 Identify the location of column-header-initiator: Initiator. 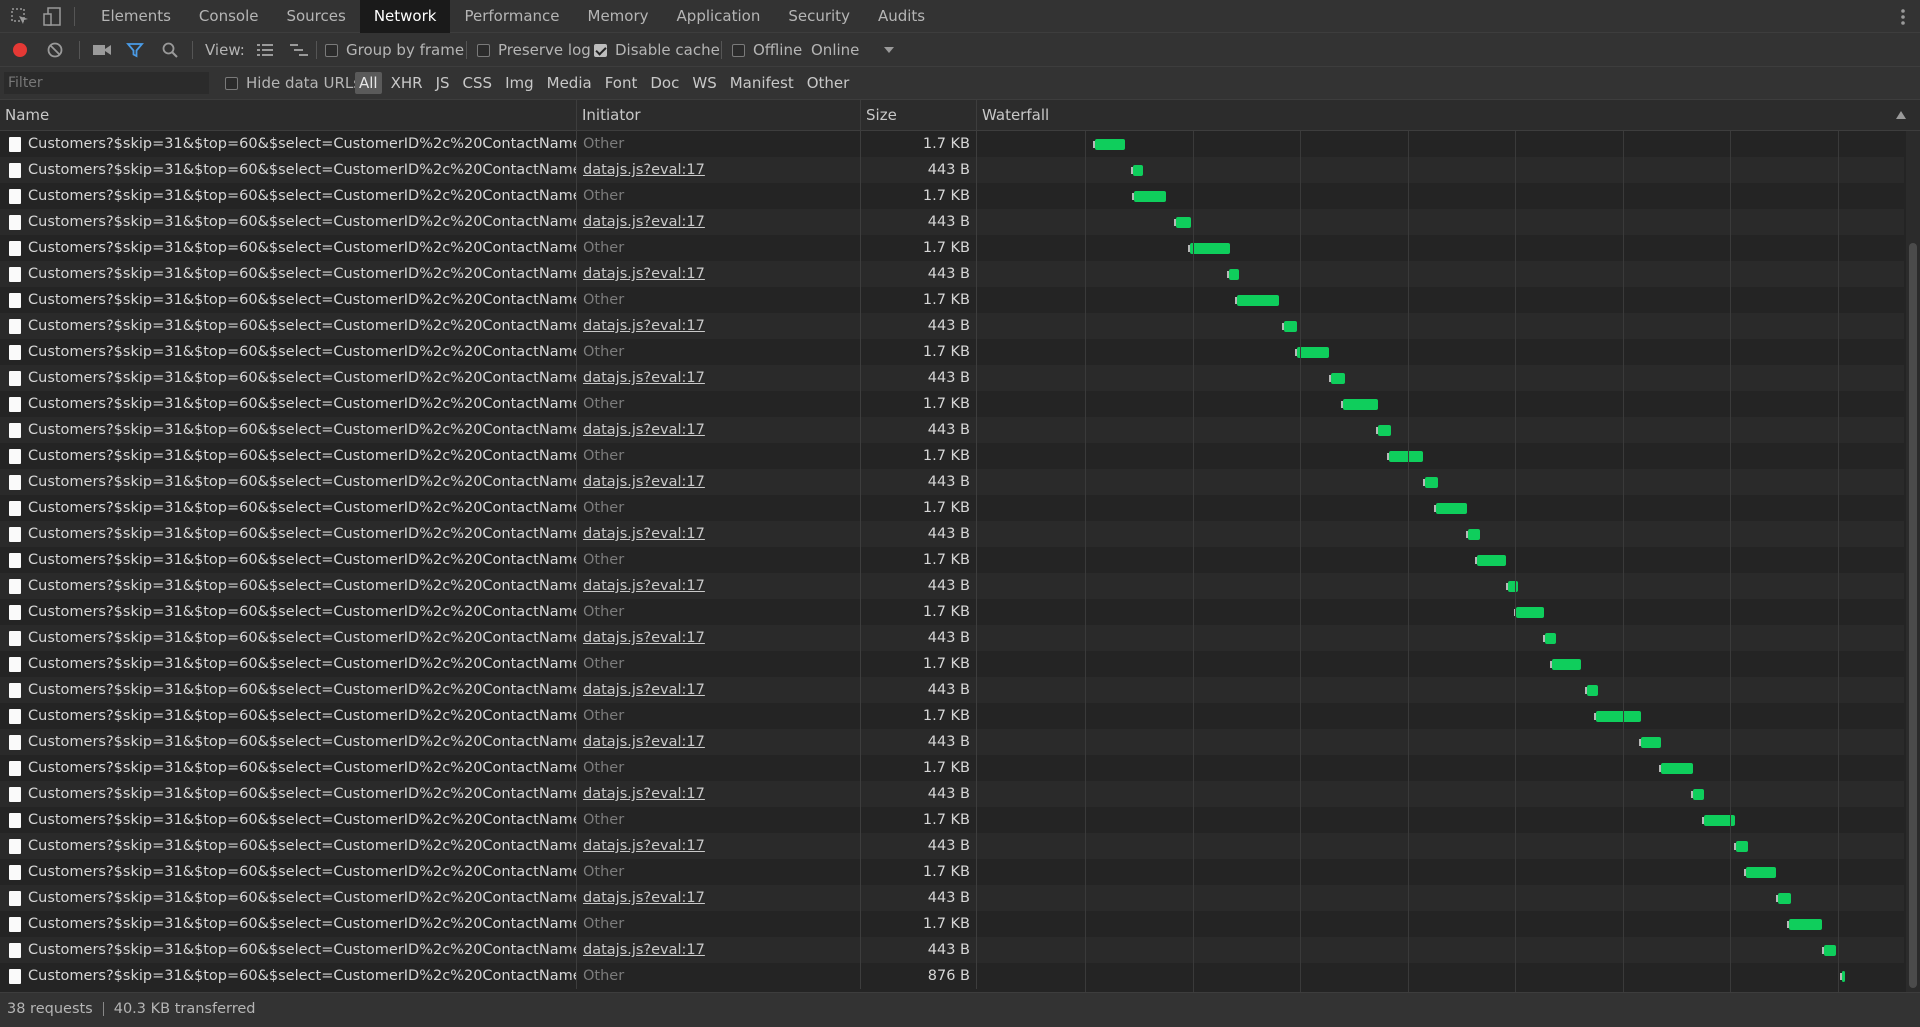
(718, 115).